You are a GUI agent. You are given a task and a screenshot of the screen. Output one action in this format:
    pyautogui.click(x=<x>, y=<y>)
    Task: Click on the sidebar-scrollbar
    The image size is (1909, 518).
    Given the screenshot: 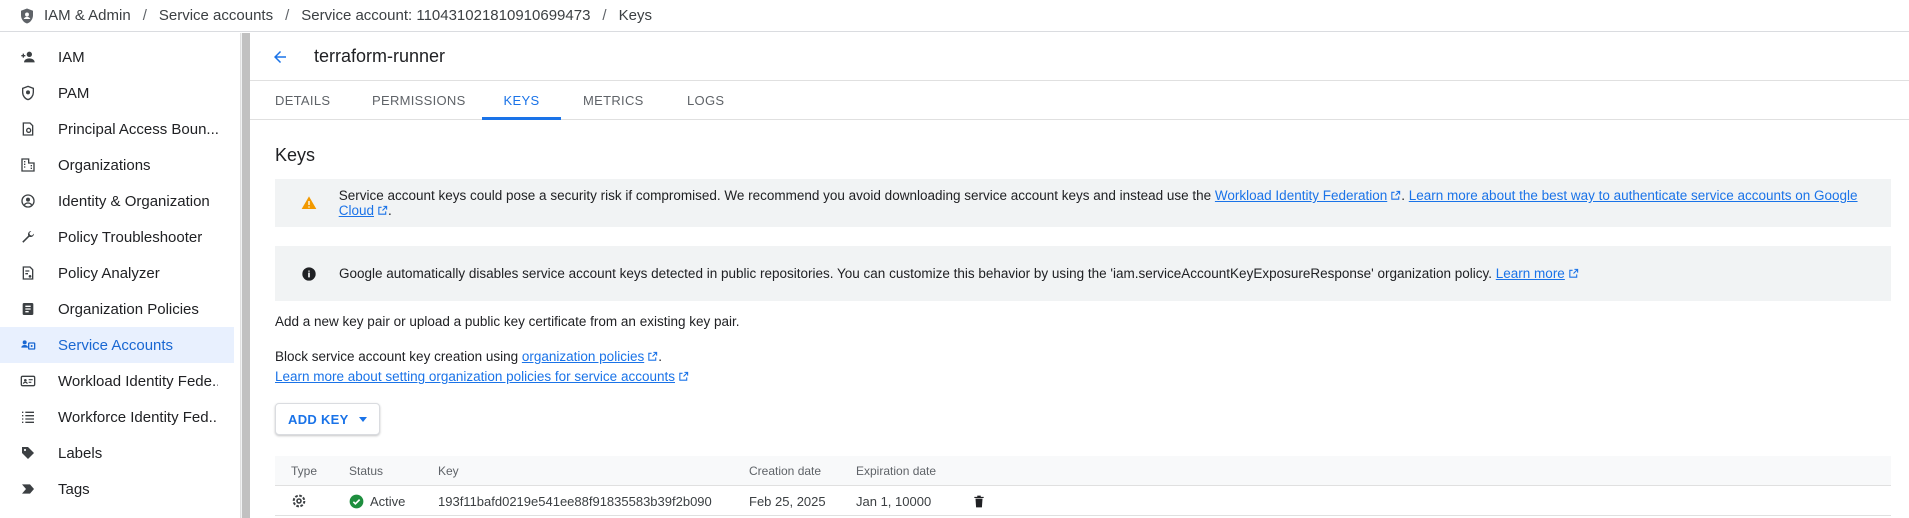 What is the action you would take?
    pyautogui.click(x=245, y=275)
    